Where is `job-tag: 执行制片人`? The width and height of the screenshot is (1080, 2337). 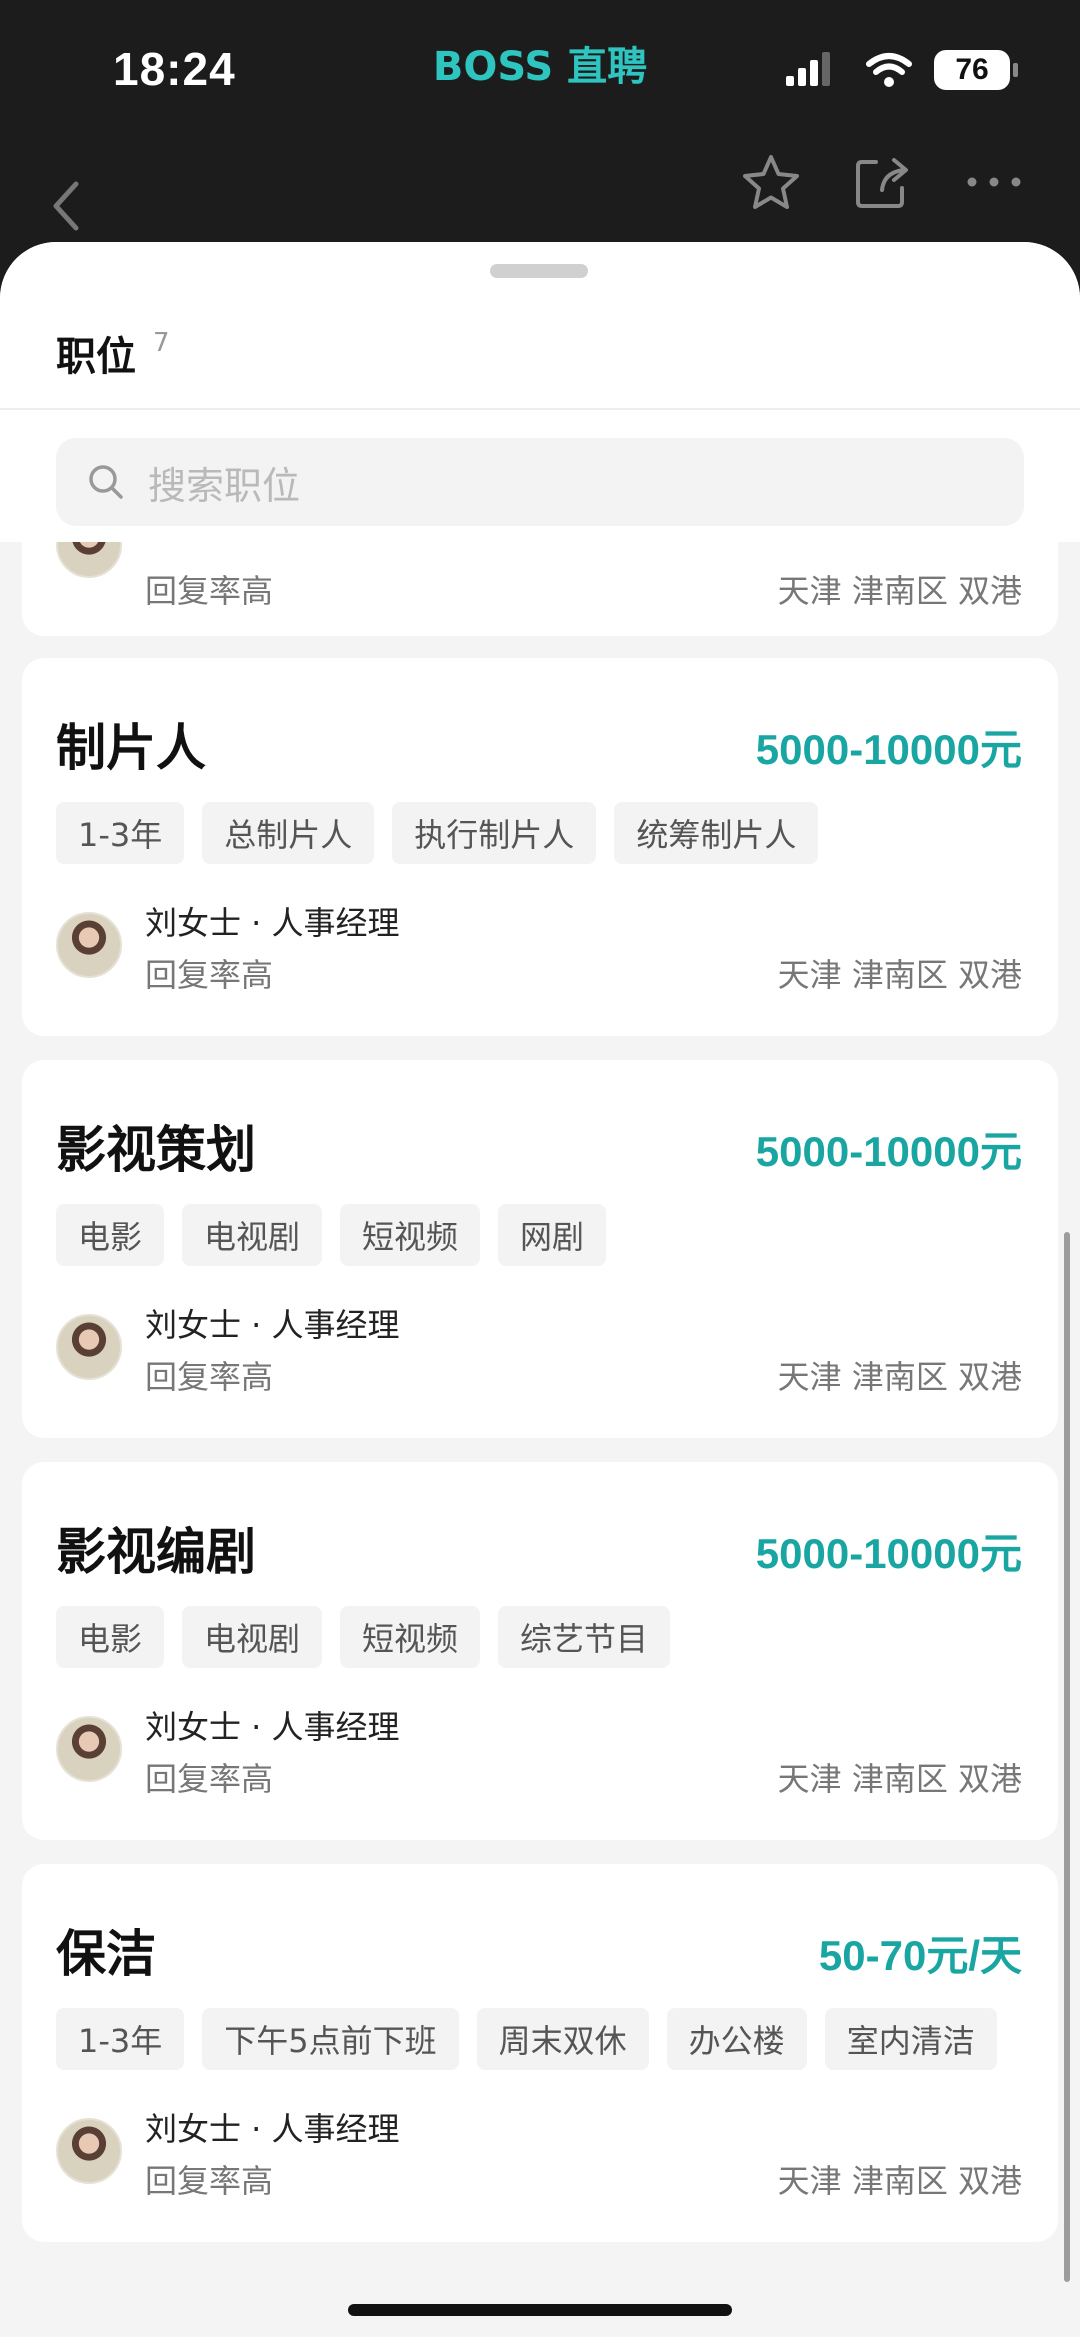
job-tag: 执行制片人 is located at coordinates (494, 833).